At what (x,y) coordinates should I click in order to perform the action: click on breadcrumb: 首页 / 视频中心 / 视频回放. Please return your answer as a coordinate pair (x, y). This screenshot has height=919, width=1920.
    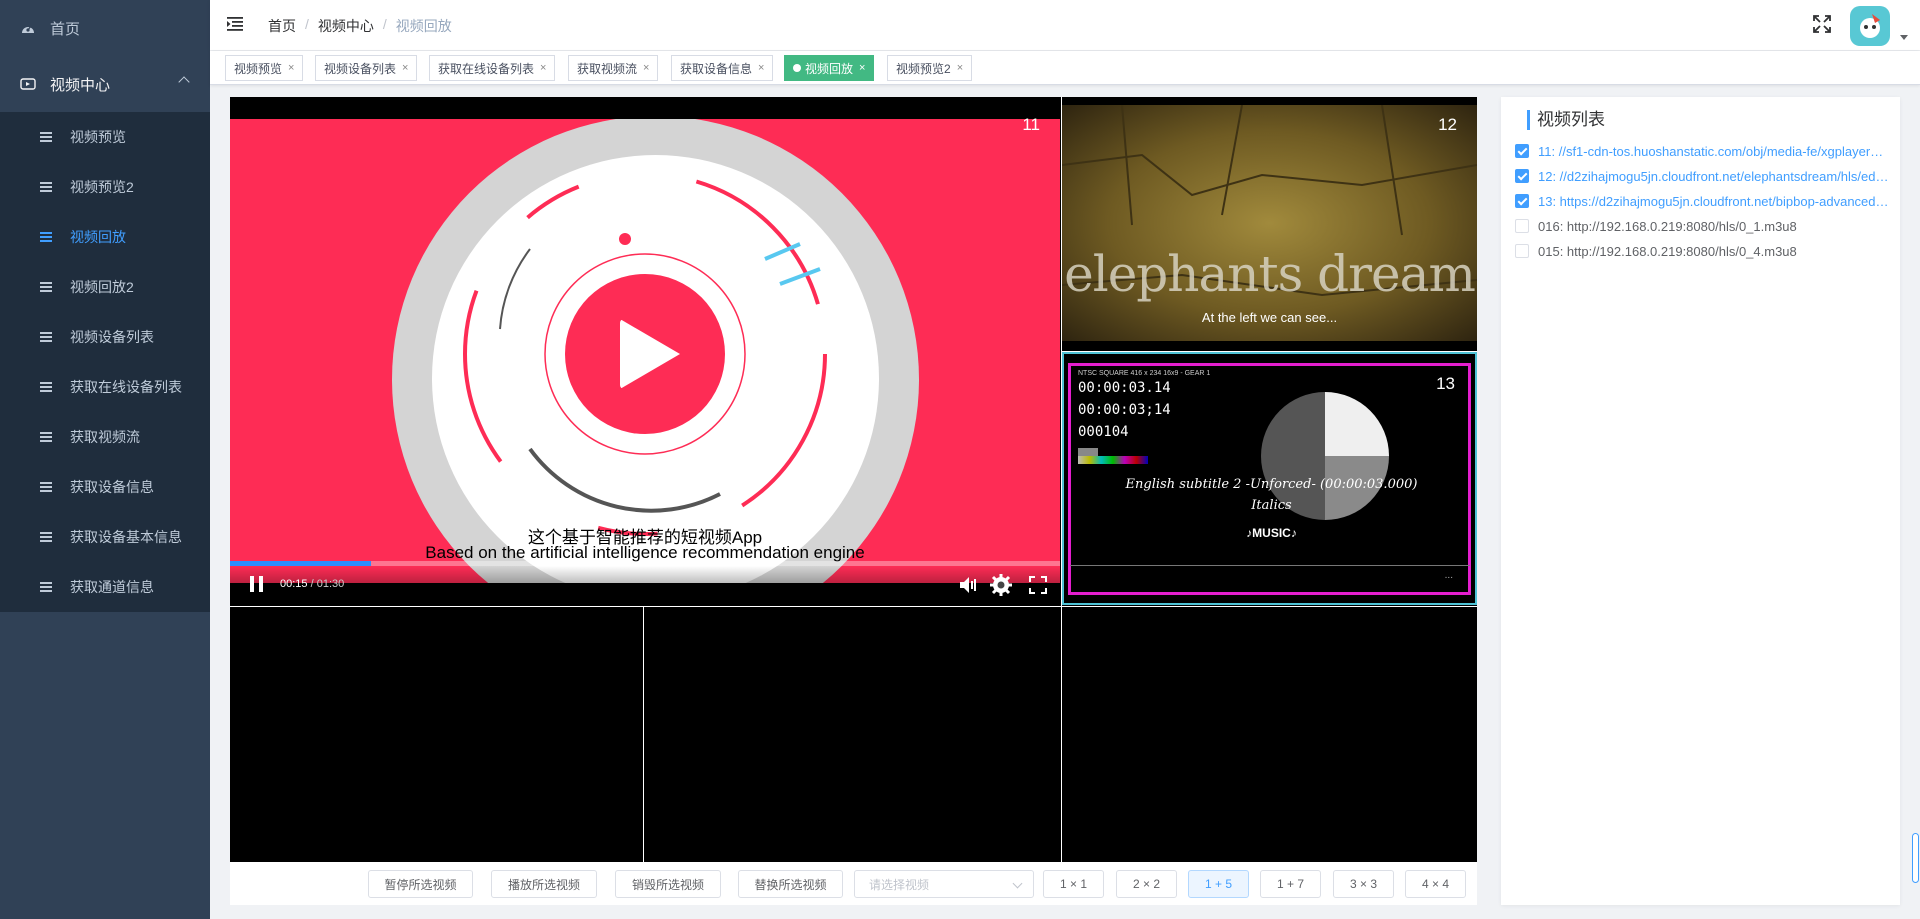
    Looking at the image, I should click on (360, 26).